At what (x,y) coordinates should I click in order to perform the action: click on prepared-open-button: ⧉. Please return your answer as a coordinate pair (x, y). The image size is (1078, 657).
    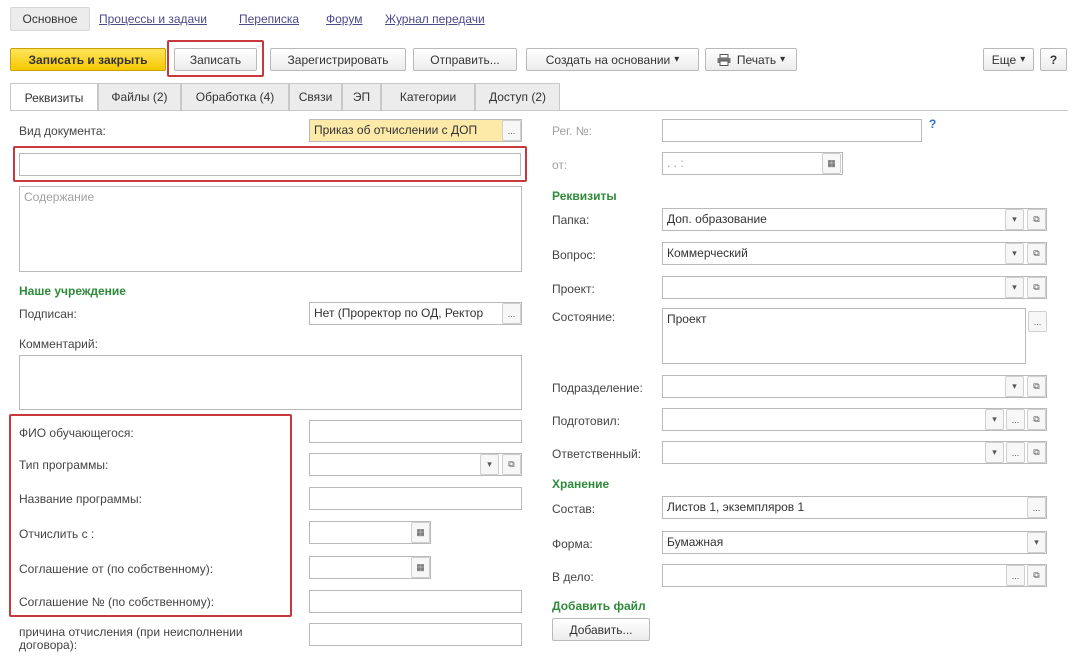
    Looking at the image, I should click on (1036, 419).